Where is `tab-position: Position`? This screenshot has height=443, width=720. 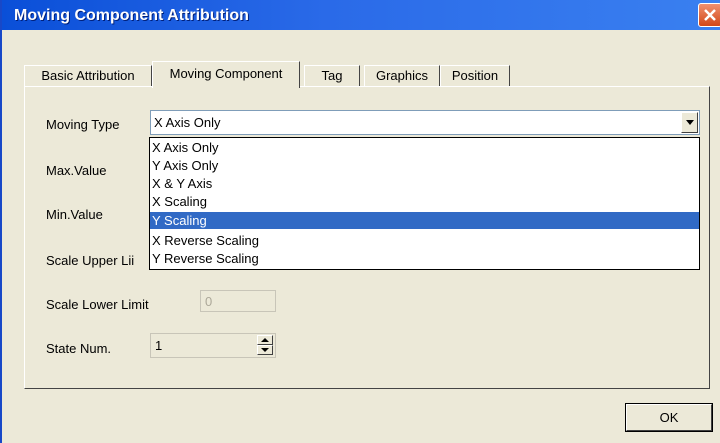
tab-position: Position is located at coordinates (475, 76).